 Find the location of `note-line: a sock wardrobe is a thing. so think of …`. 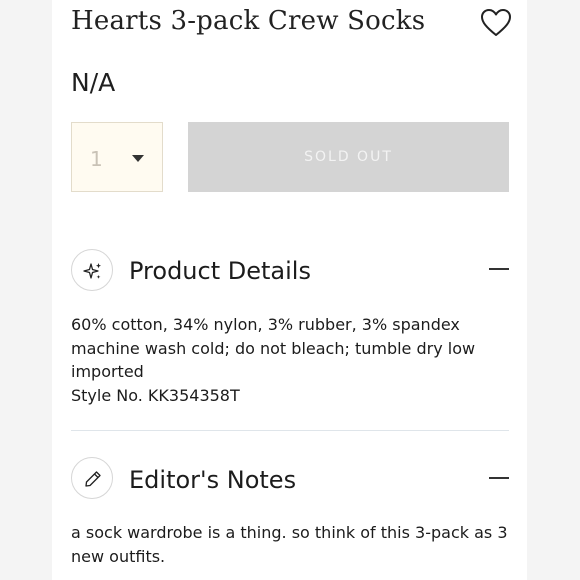

note-line: a sock wardrobe is a thing. so think of … is located at coordinates (289, 532).